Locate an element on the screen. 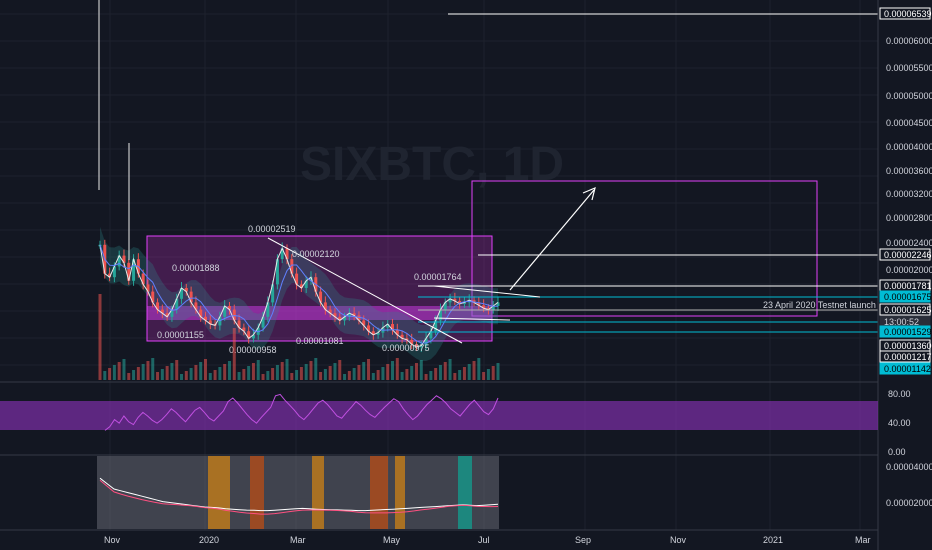  time-axis-tick: 2021 is located at coordinates (773, 540).